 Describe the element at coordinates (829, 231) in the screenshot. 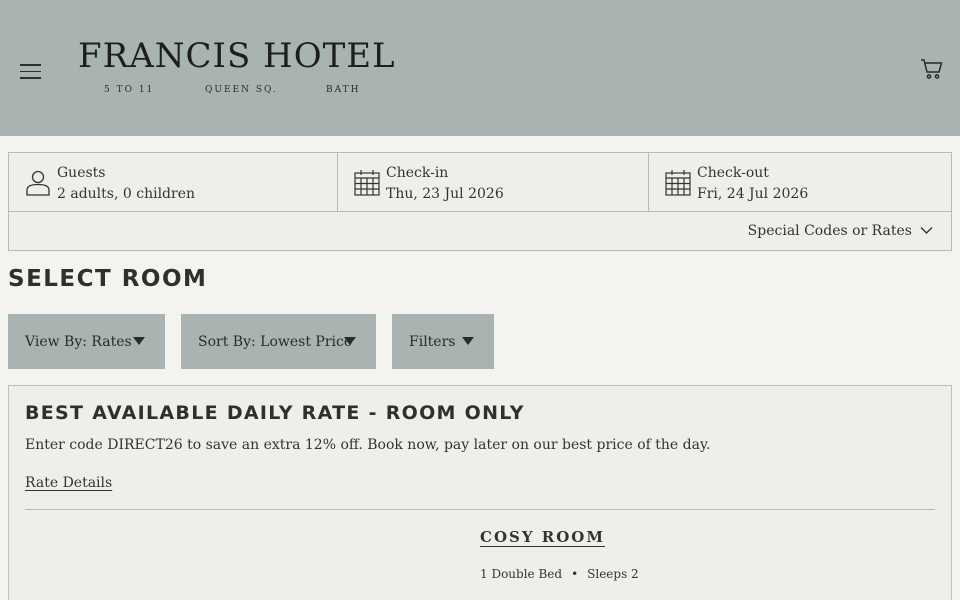

I see `special-codes-label: Special Codes or Rates` at that location.